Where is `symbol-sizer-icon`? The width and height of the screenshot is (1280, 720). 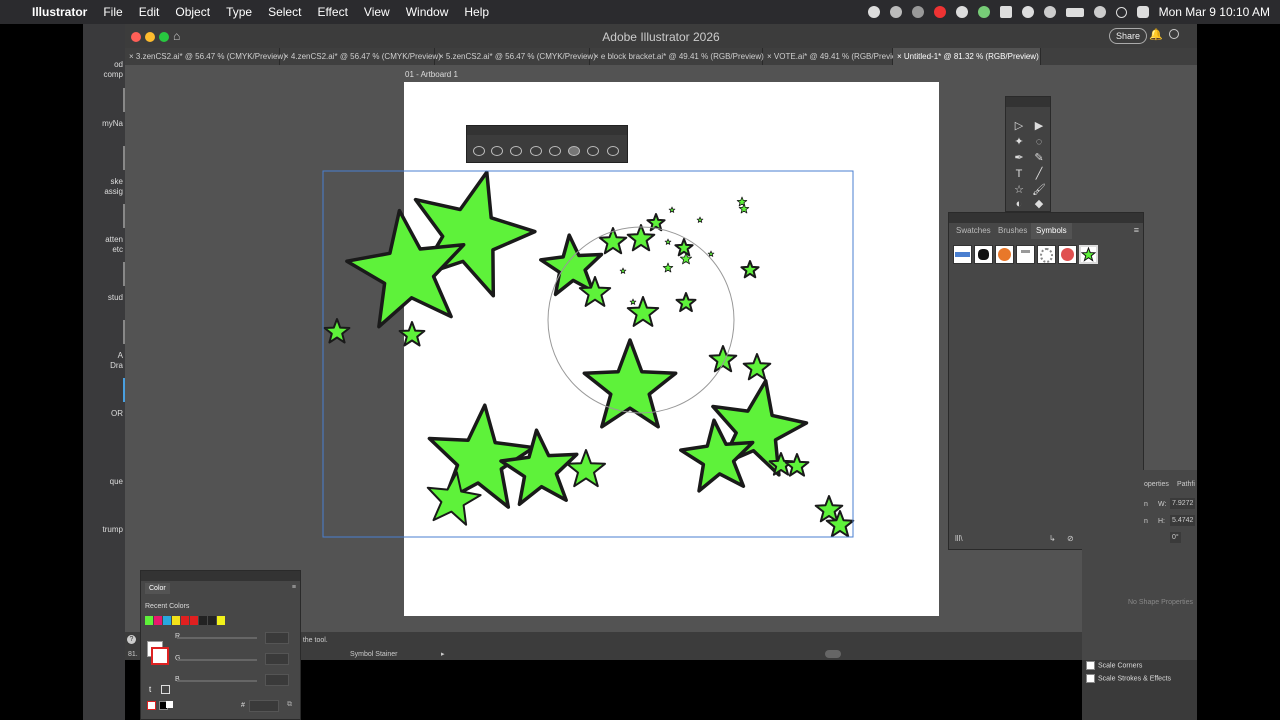
symbol-sizer-icon is located at coordinates (536, 151).